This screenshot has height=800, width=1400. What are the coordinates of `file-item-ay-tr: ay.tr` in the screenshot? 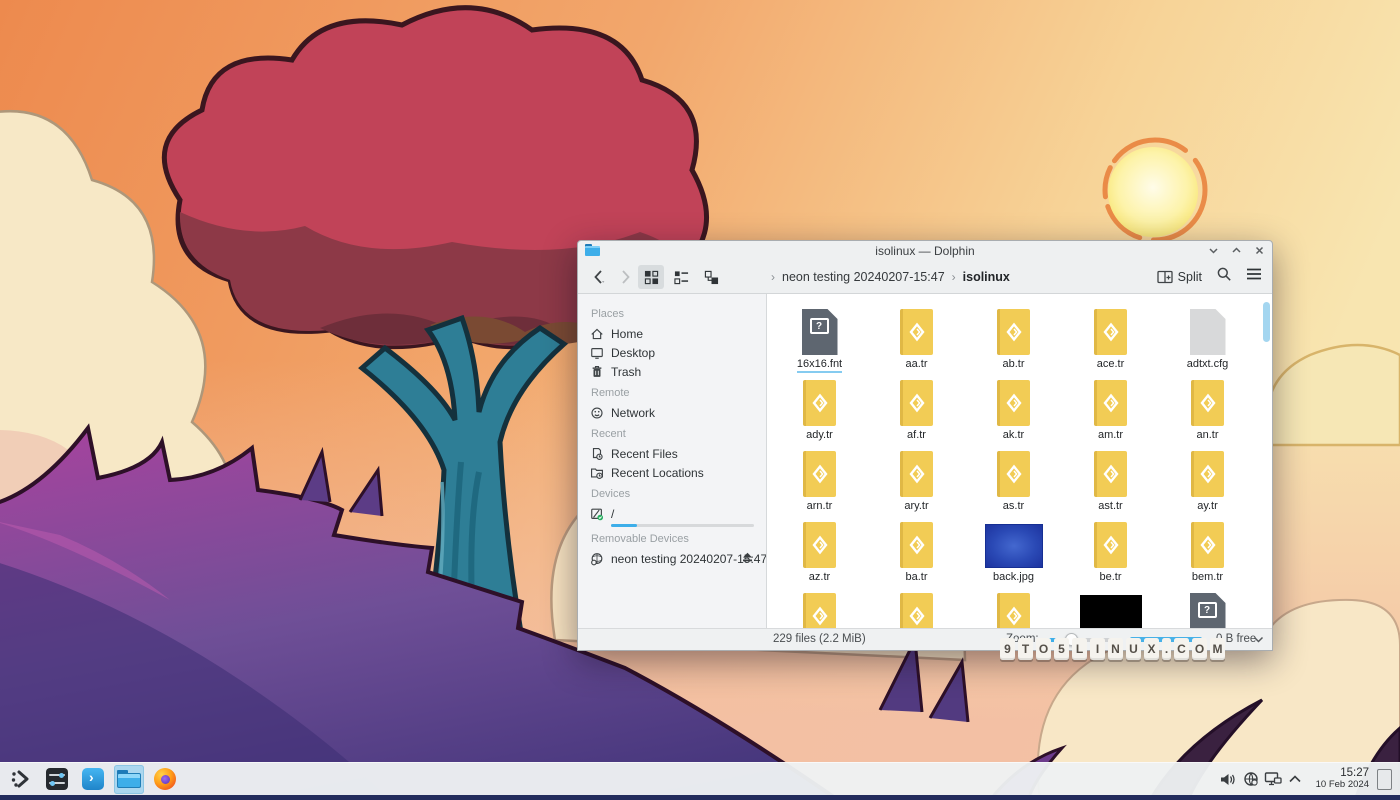 It's located at (1207, 479).